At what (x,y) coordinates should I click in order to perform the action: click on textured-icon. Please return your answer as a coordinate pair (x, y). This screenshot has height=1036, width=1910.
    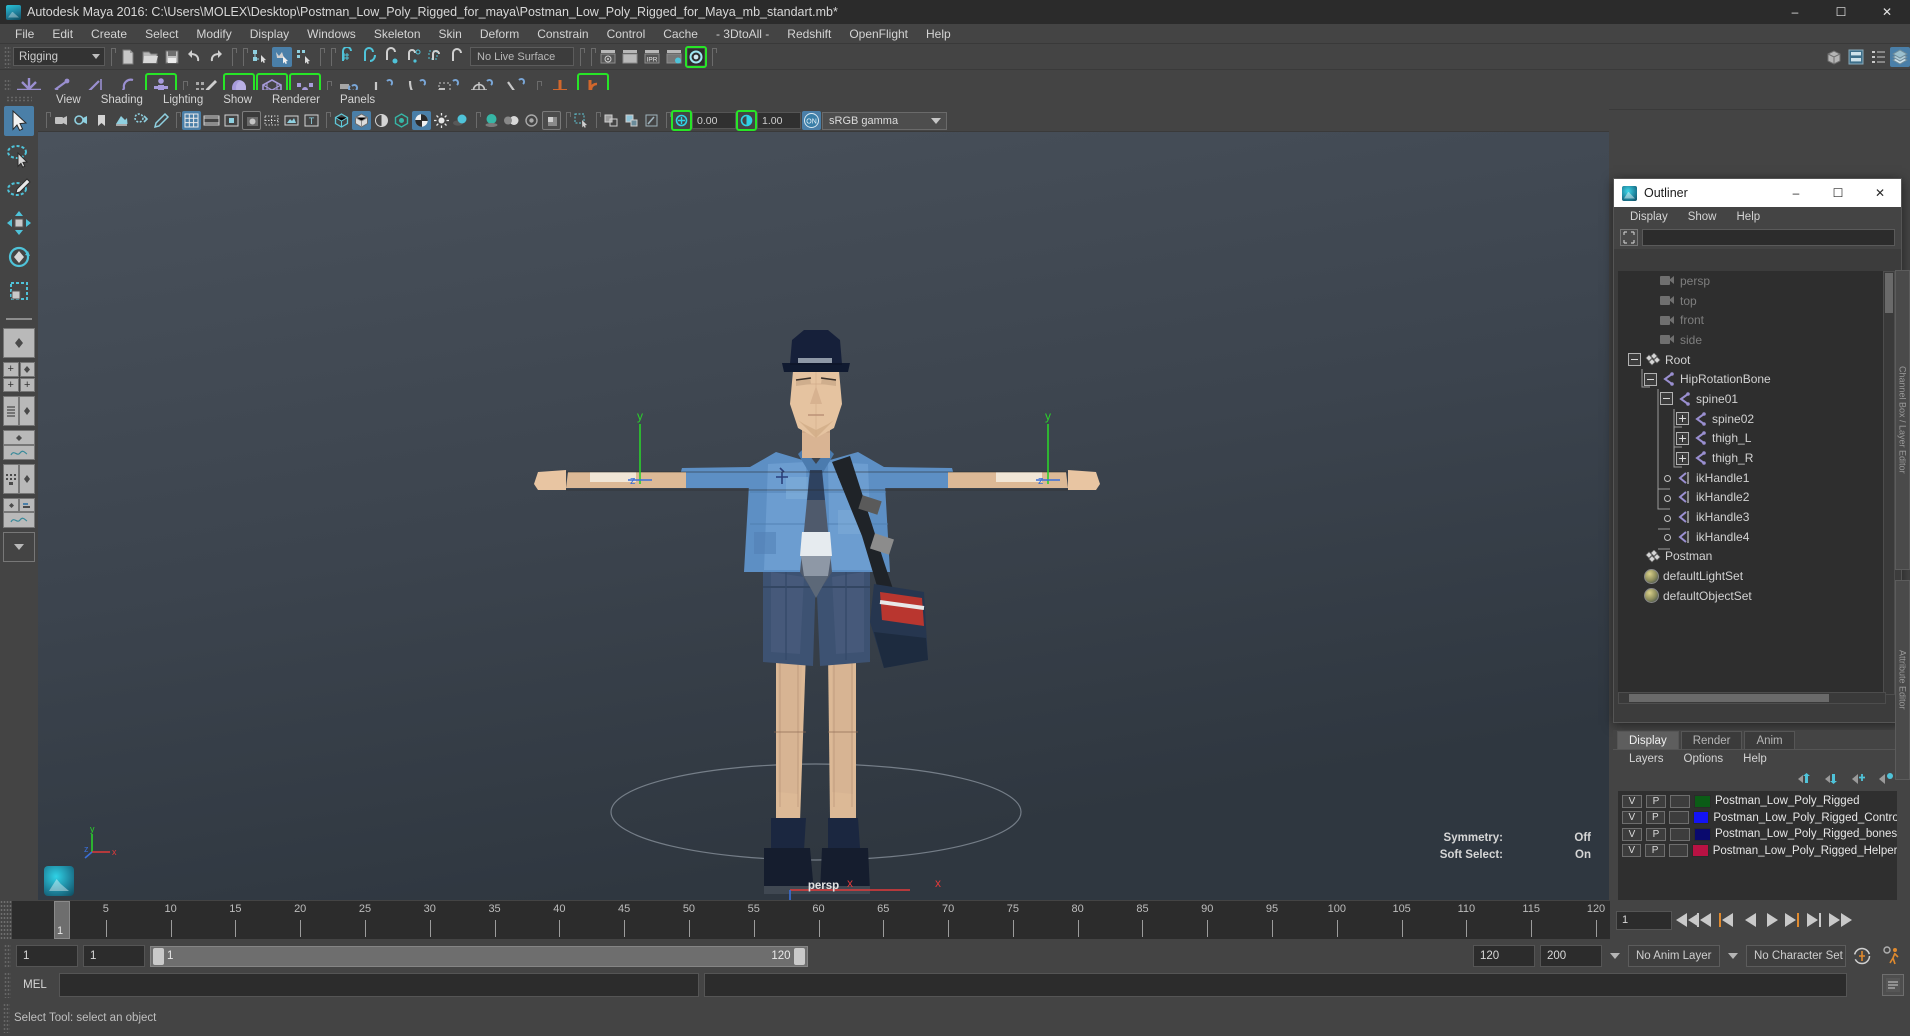
    Looking at the image, I should click on (421, 120).